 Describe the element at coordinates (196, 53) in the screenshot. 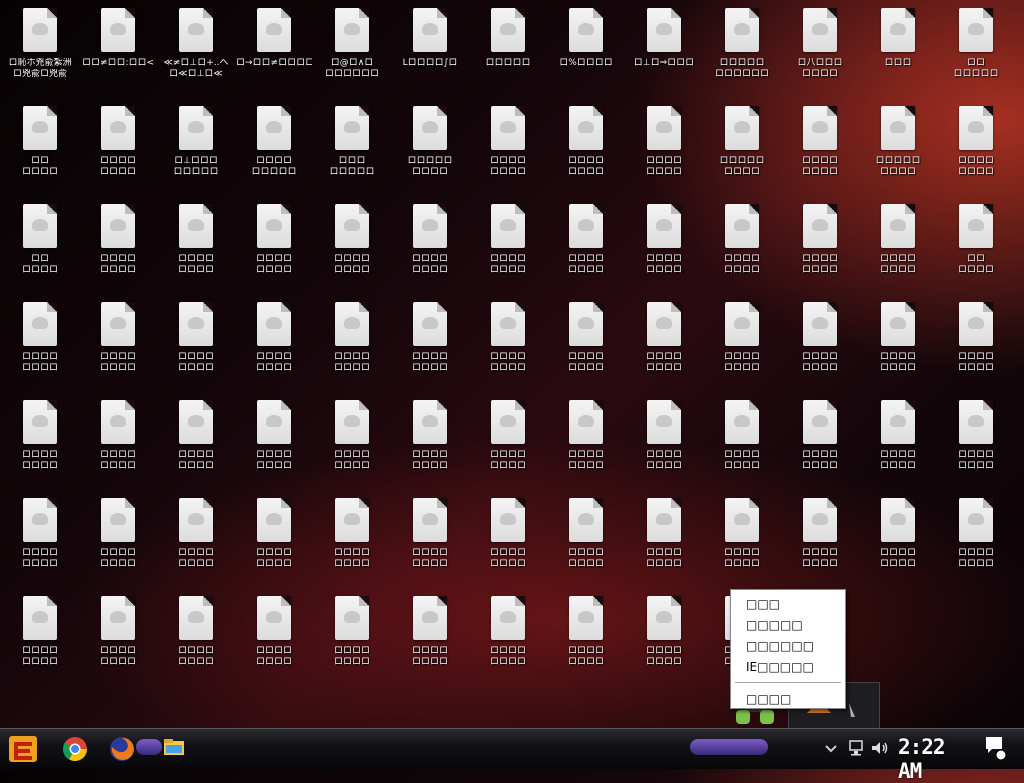

I see `desktop-file-icon: ≪≠ロ⊥ロ+..ヘ ロ≪ロ⊥ロ≪` at that location.